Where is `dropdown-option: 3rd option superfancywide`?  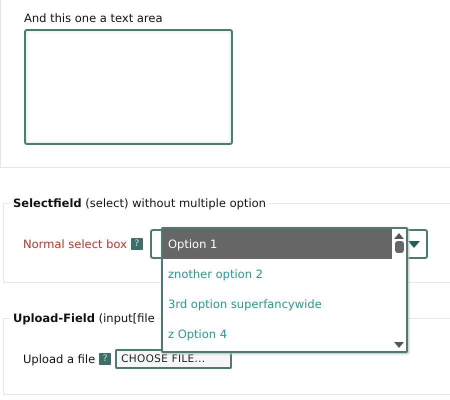 dropdown-option: 3rd option superfancywide is located at coordinates (277, 304).